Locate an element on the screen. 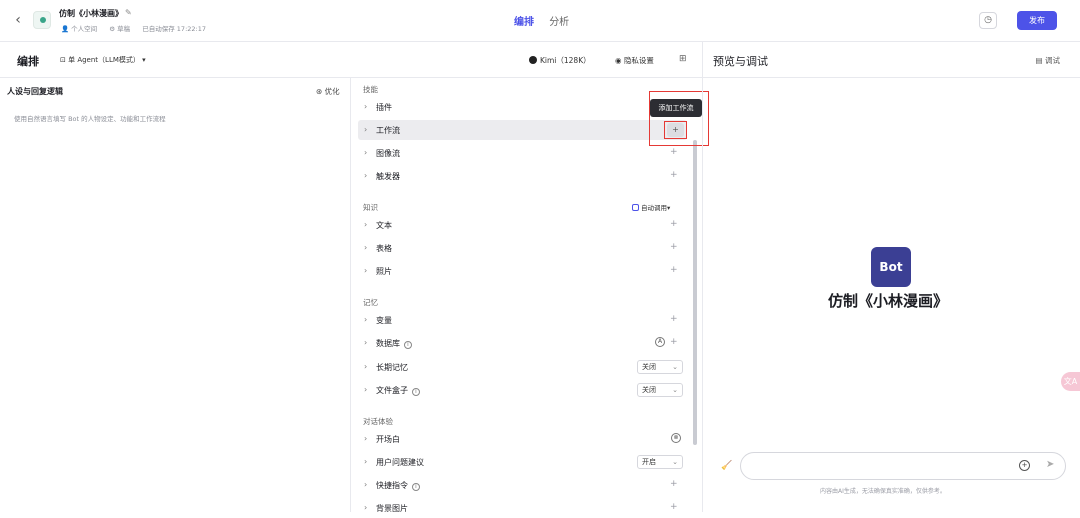  tooltip: 添加工作流 is located at coordinates (676, 108).